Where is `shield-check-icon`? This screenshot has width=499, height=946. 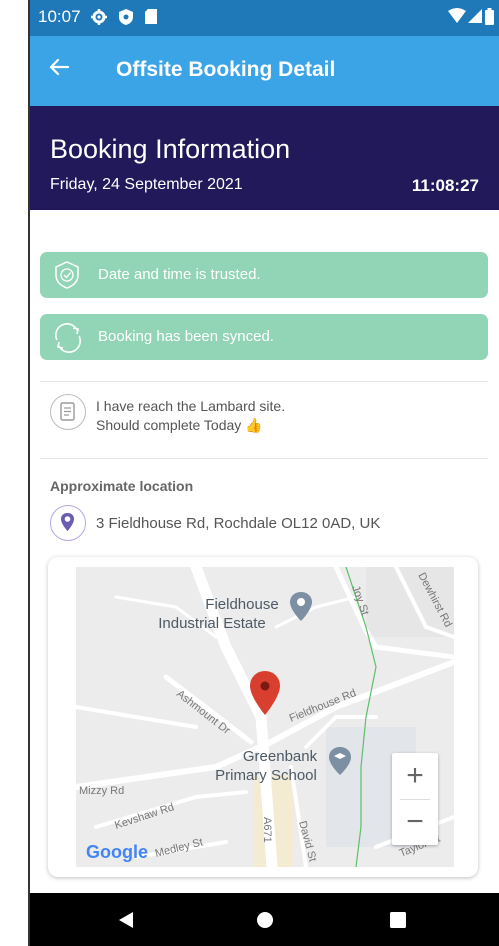
shield-check-icon is located at coordinates (67, 275).